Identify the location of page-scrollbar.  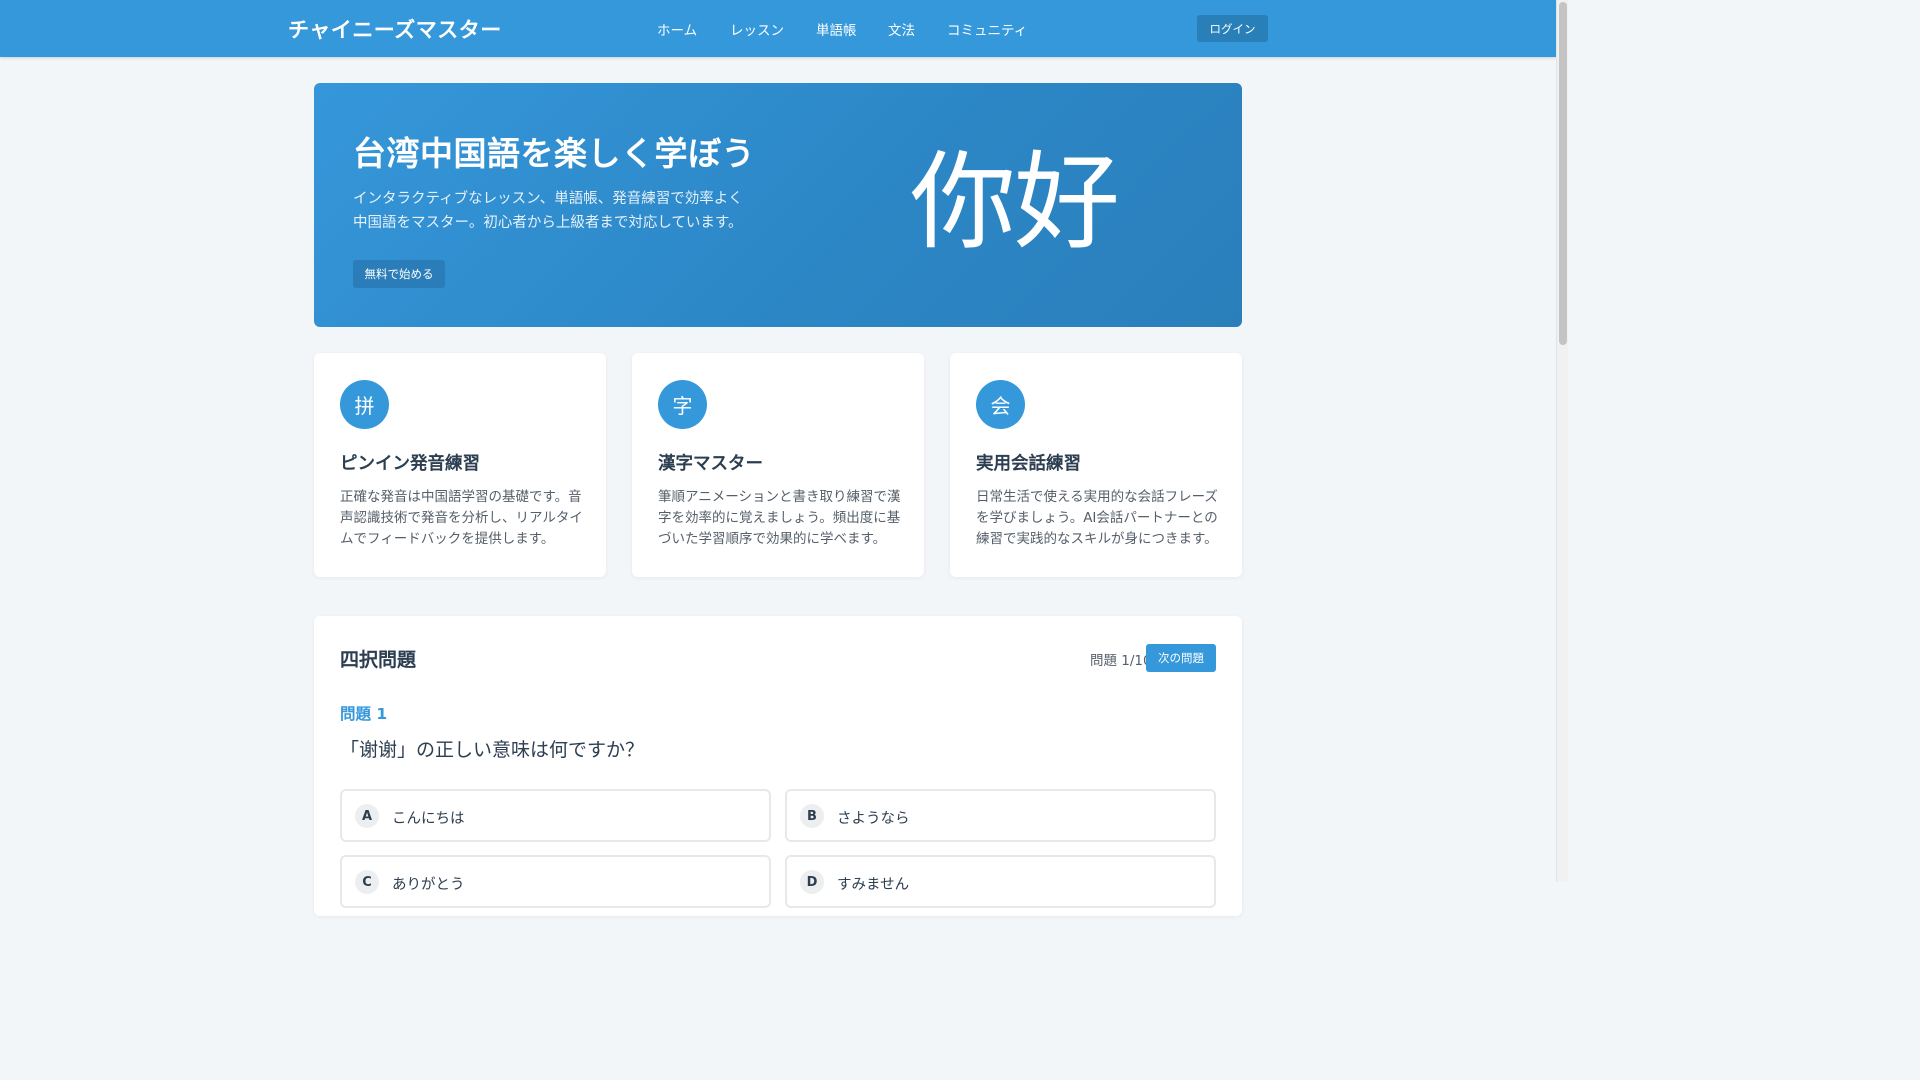
(1562, 441).